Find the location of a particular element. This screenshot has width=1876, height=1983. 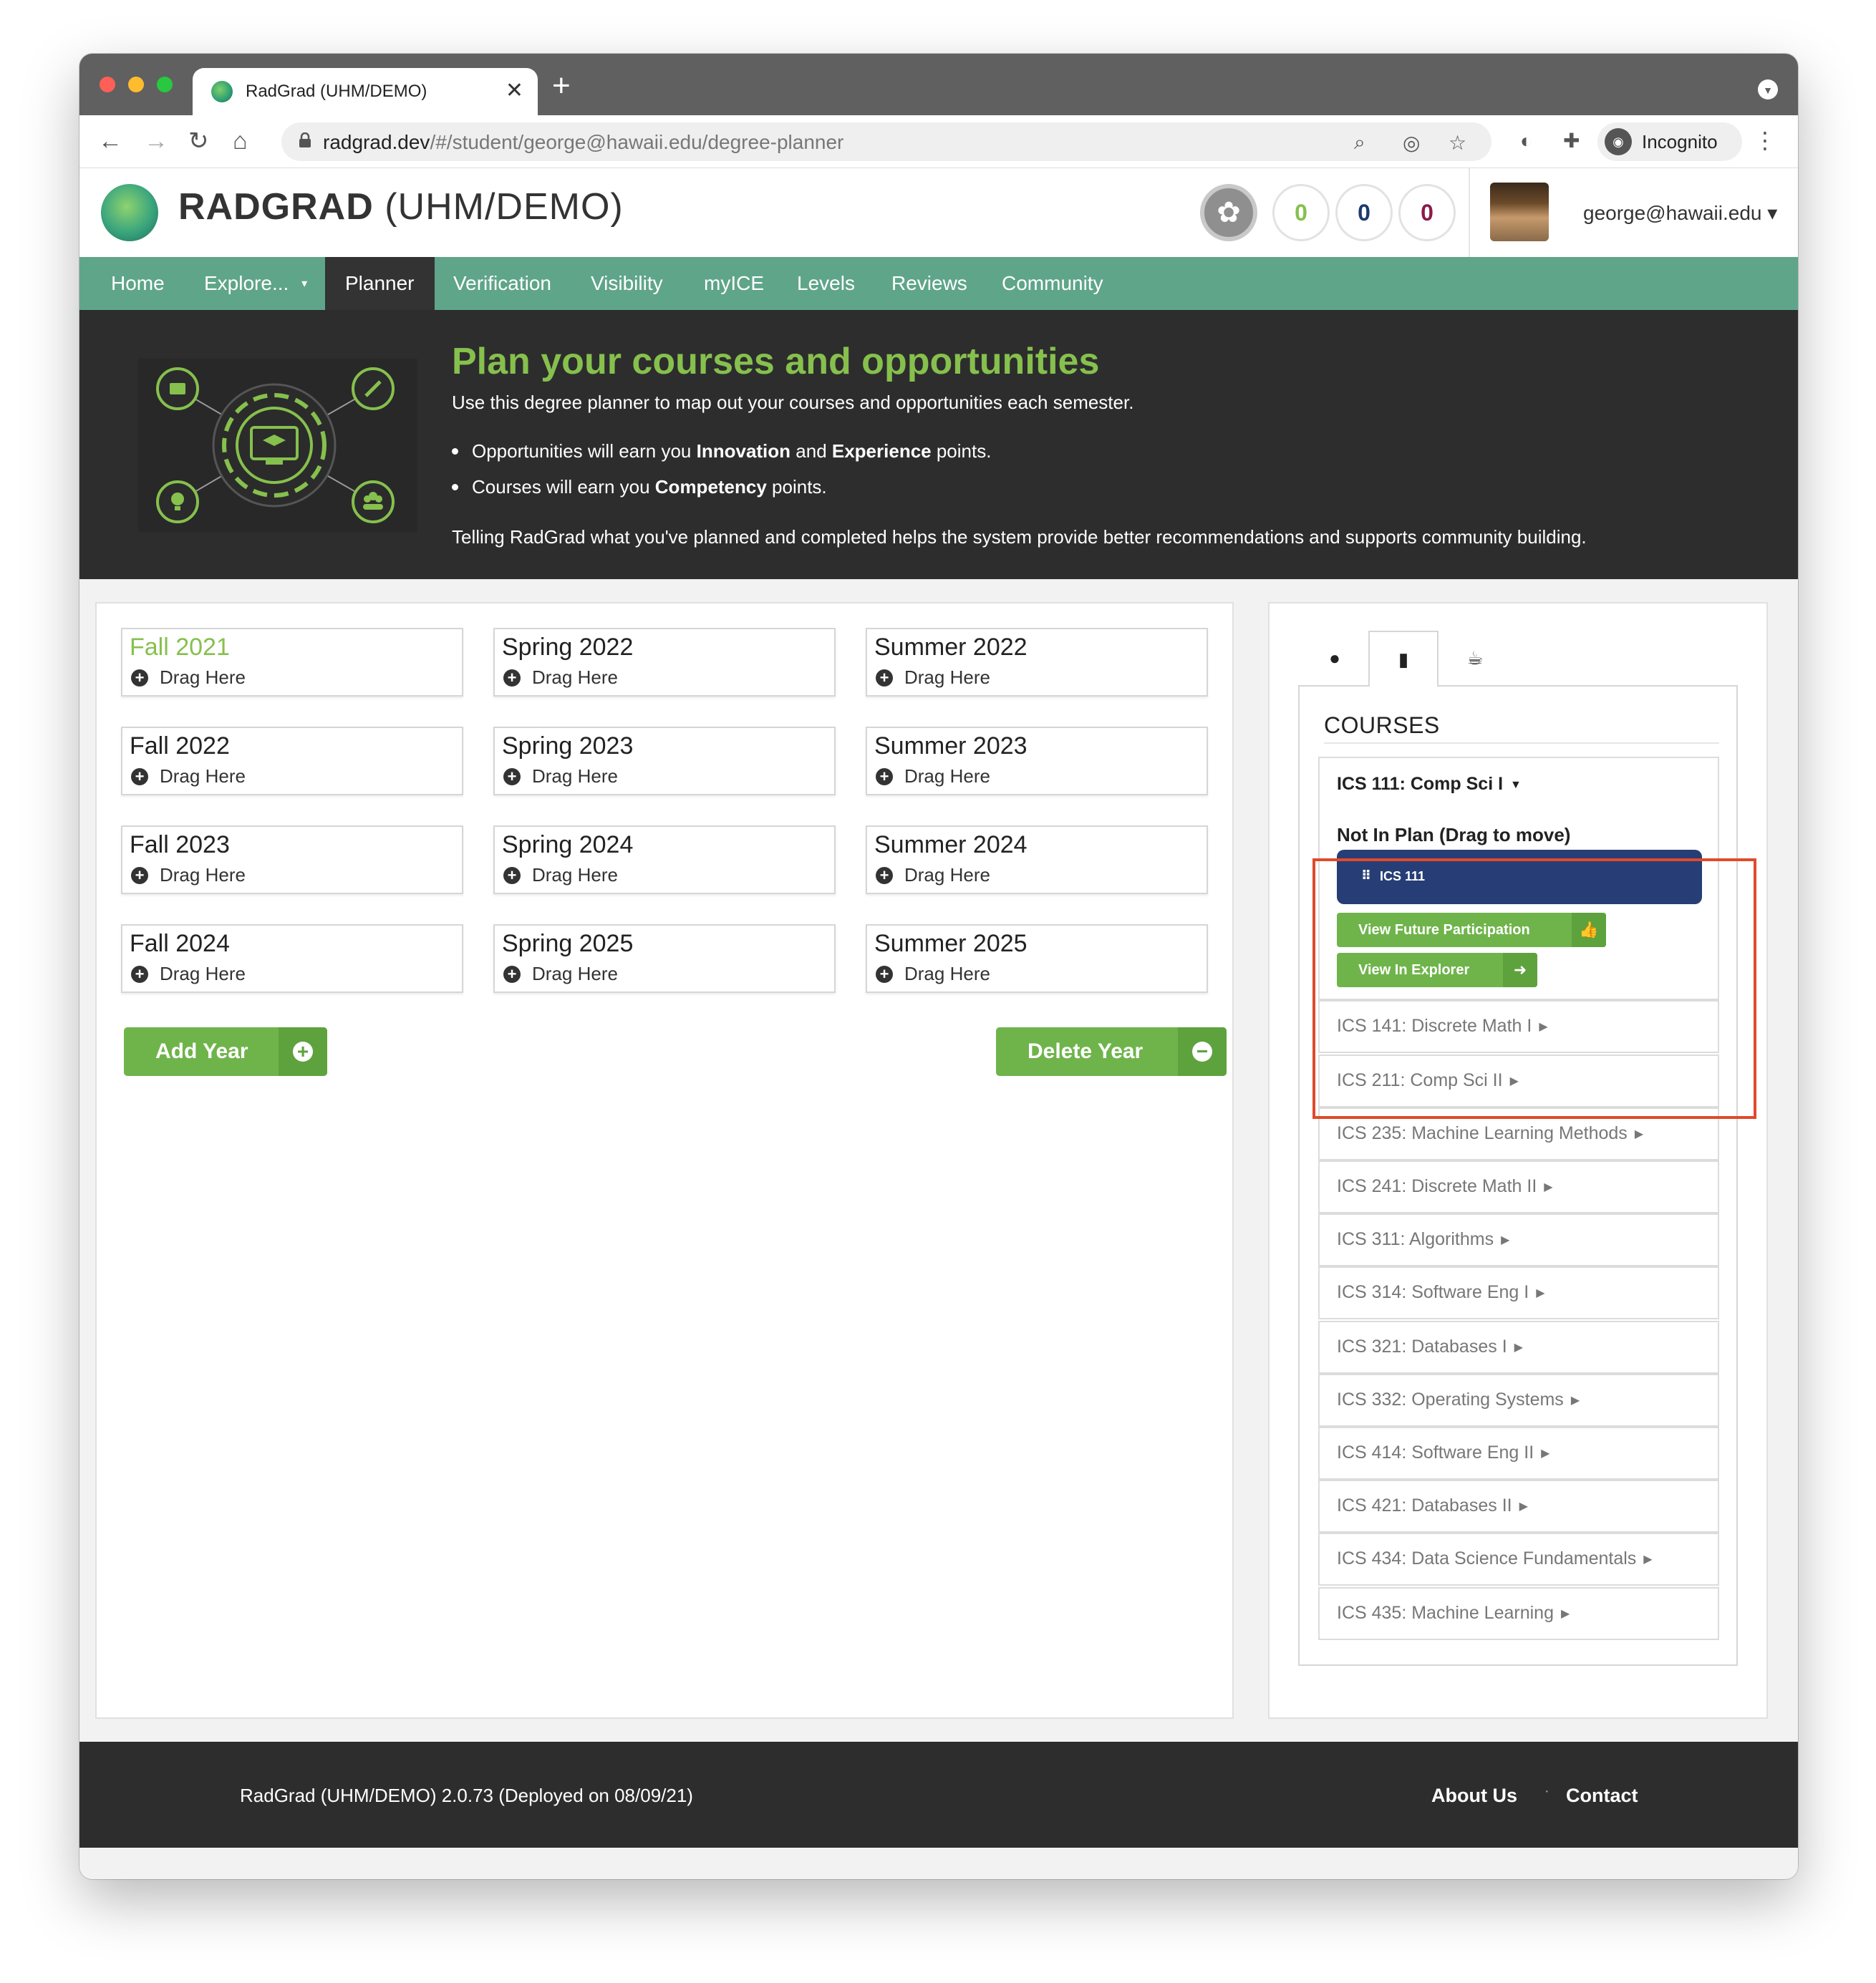

semester-summer-2022: Summer 2022 + Drag Here is located at coordinates (1037, 662).